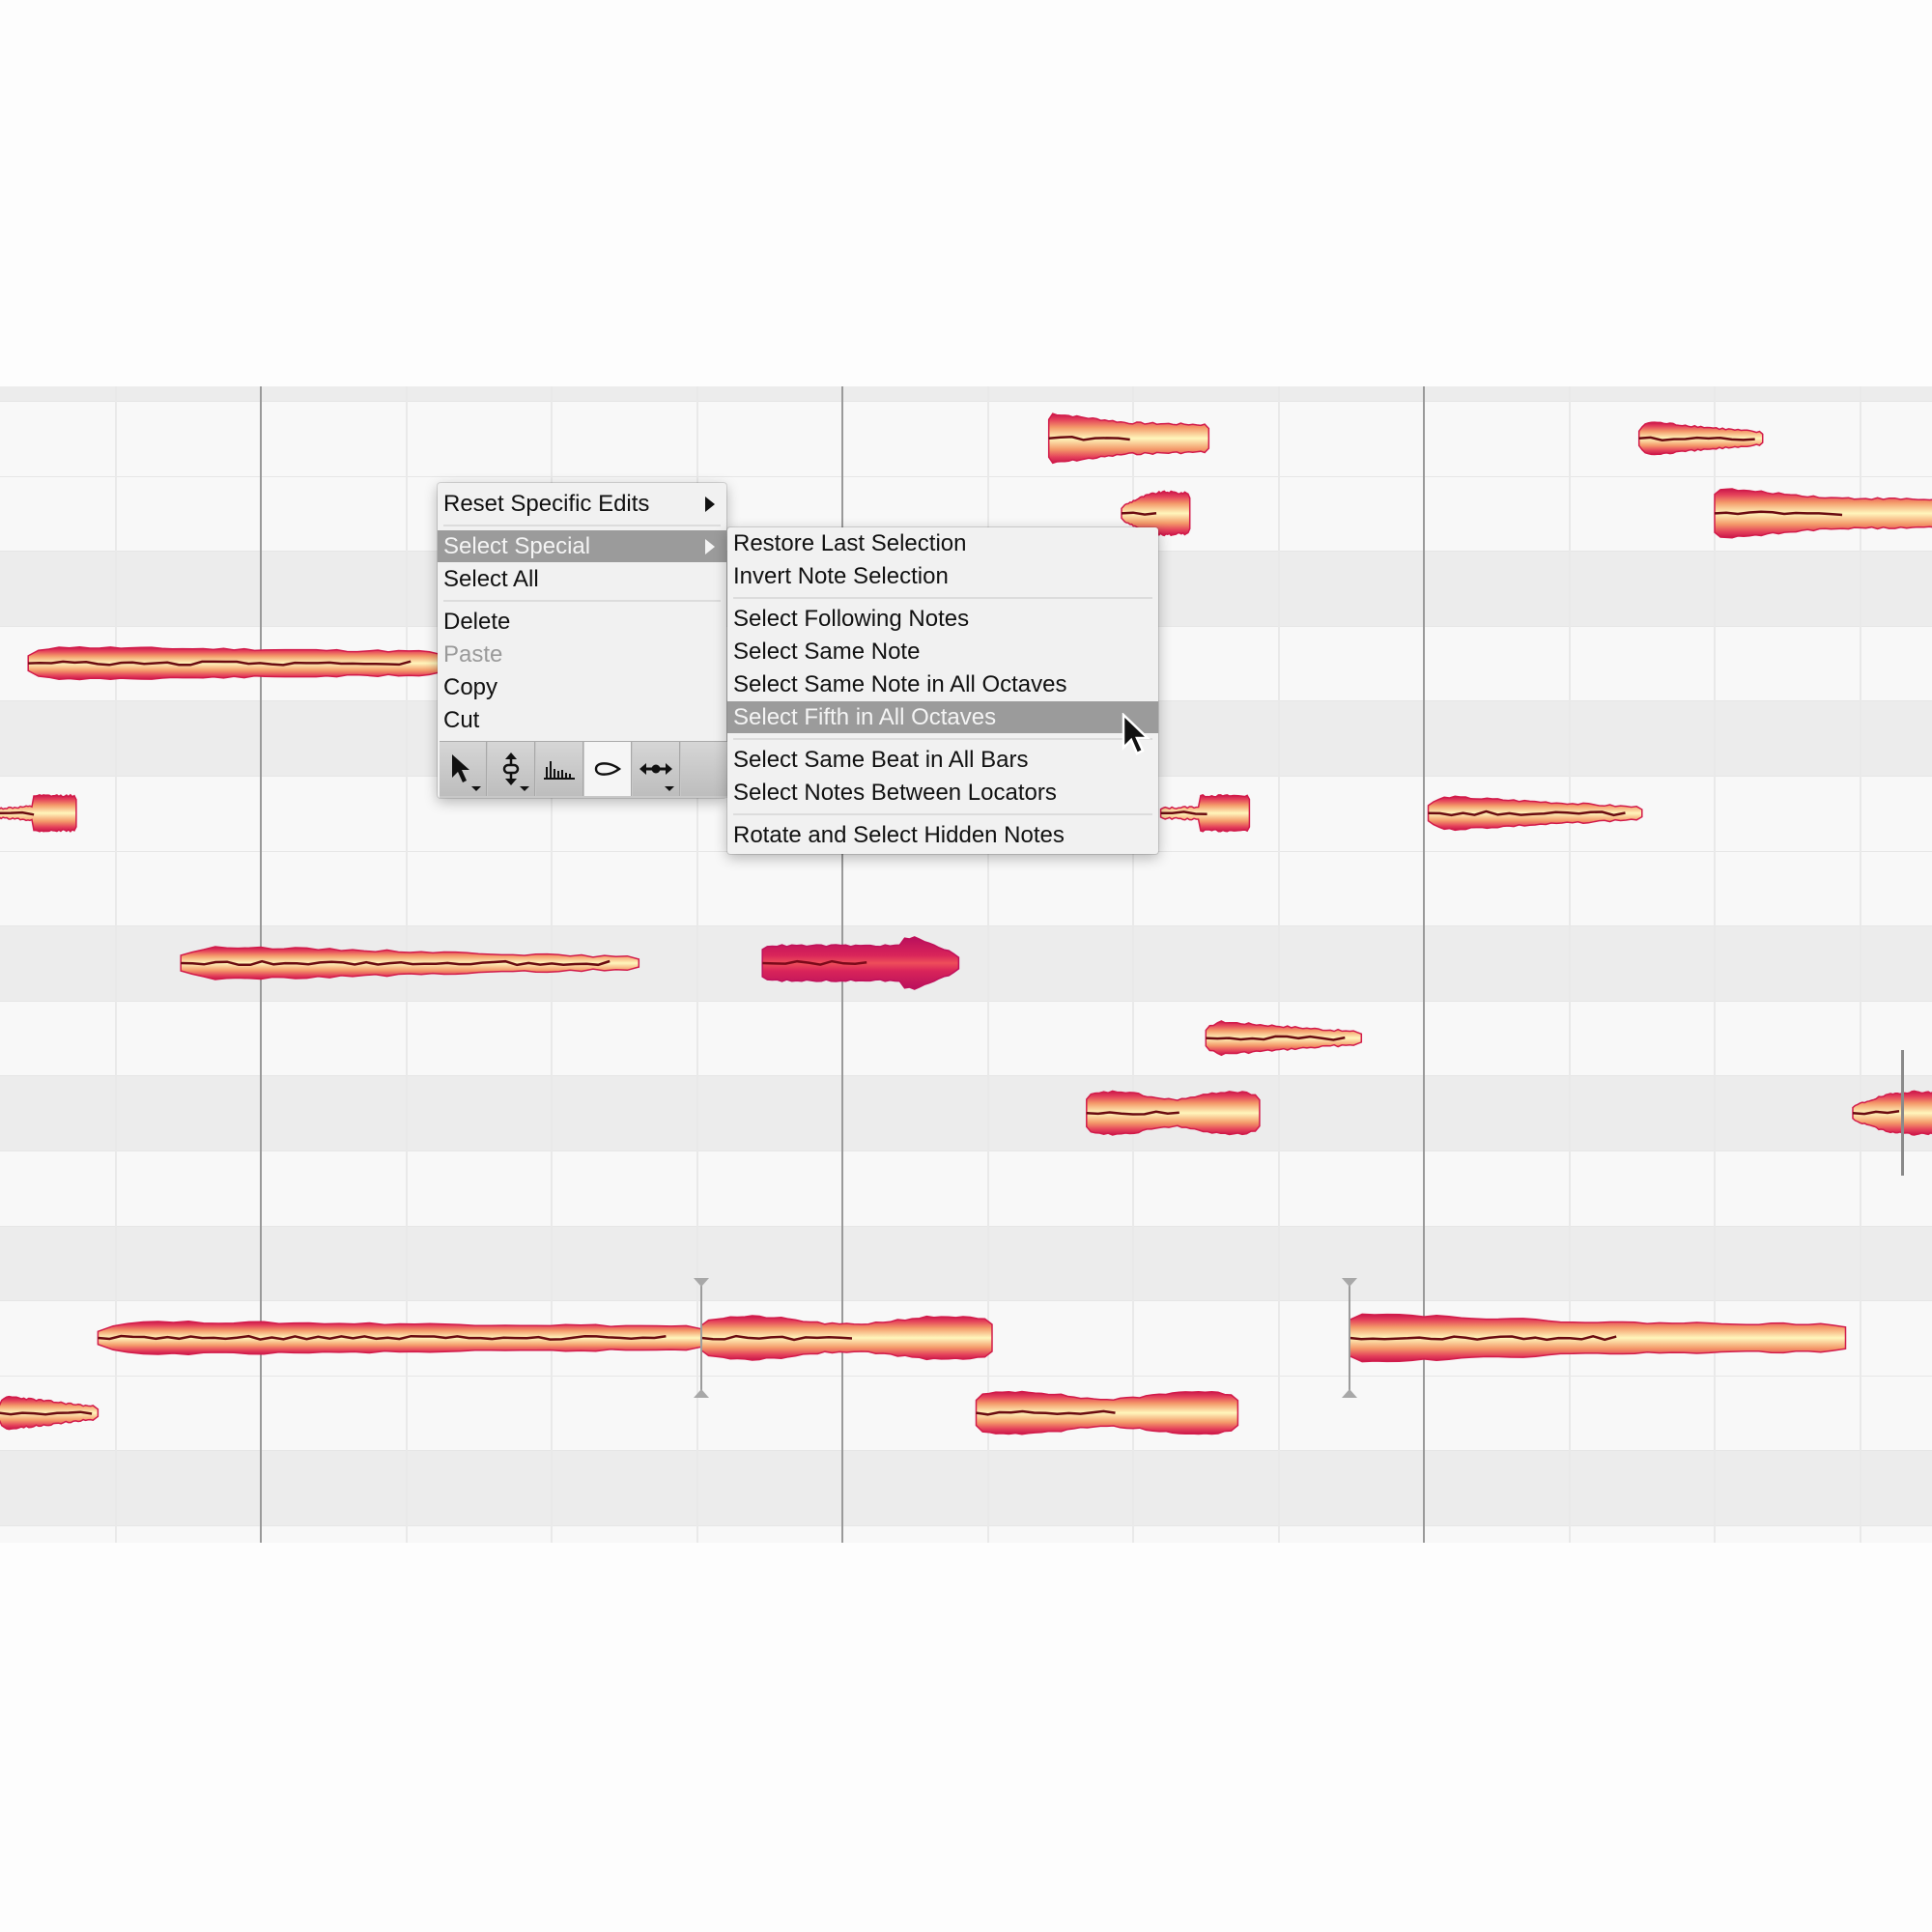 The height and width of the screenshot is (1932, 1932). I want to click on menu-item-label: Cut, so click(461, 720).